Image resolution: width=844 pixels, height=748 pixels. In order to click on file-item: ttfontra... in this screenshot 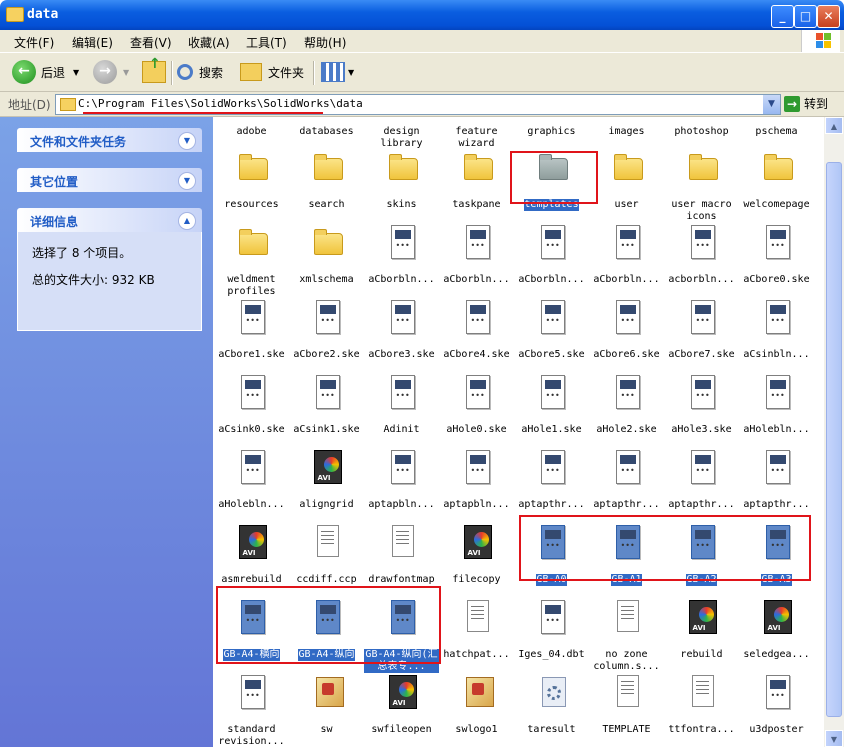, I will do `click(701, 705)`.